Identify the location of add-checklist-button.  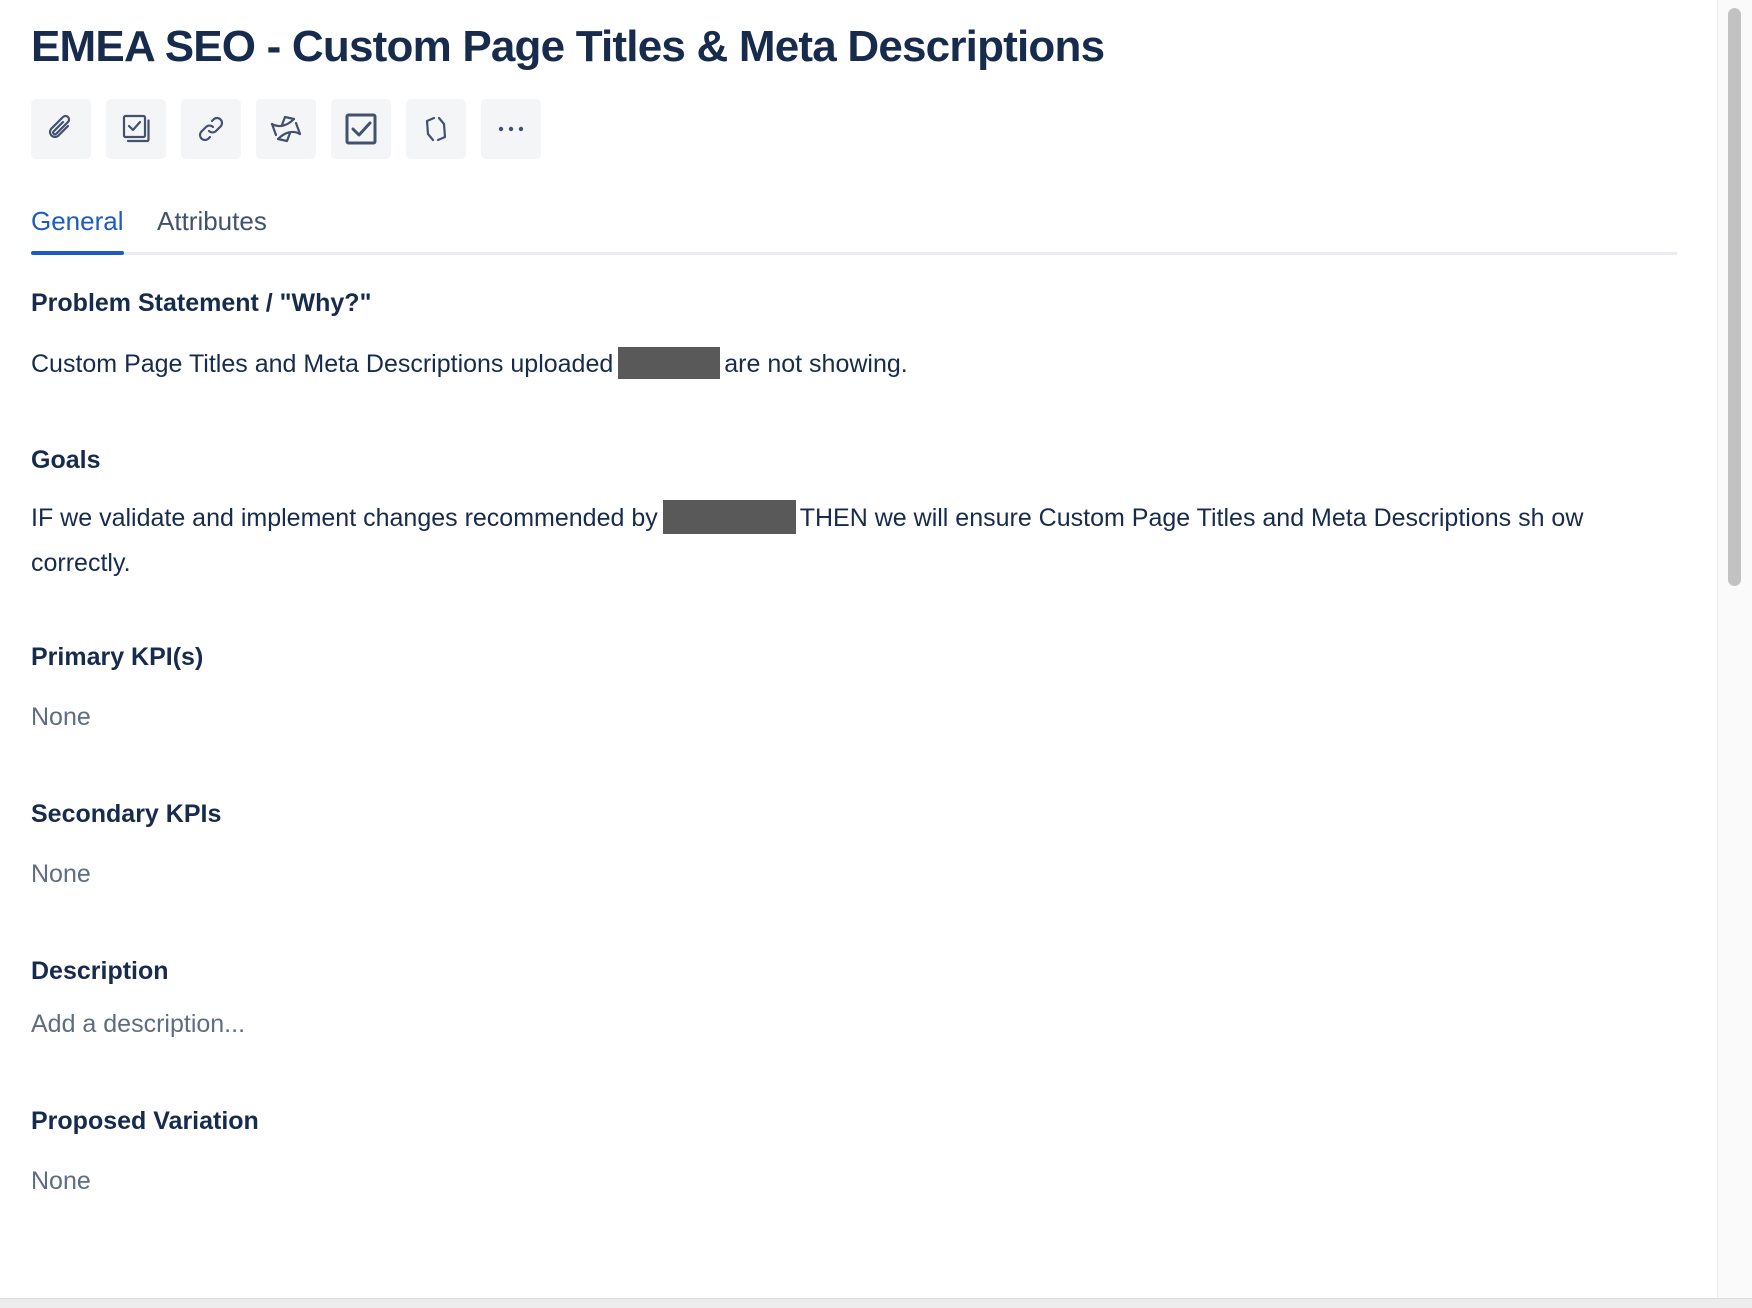
(136, 129).